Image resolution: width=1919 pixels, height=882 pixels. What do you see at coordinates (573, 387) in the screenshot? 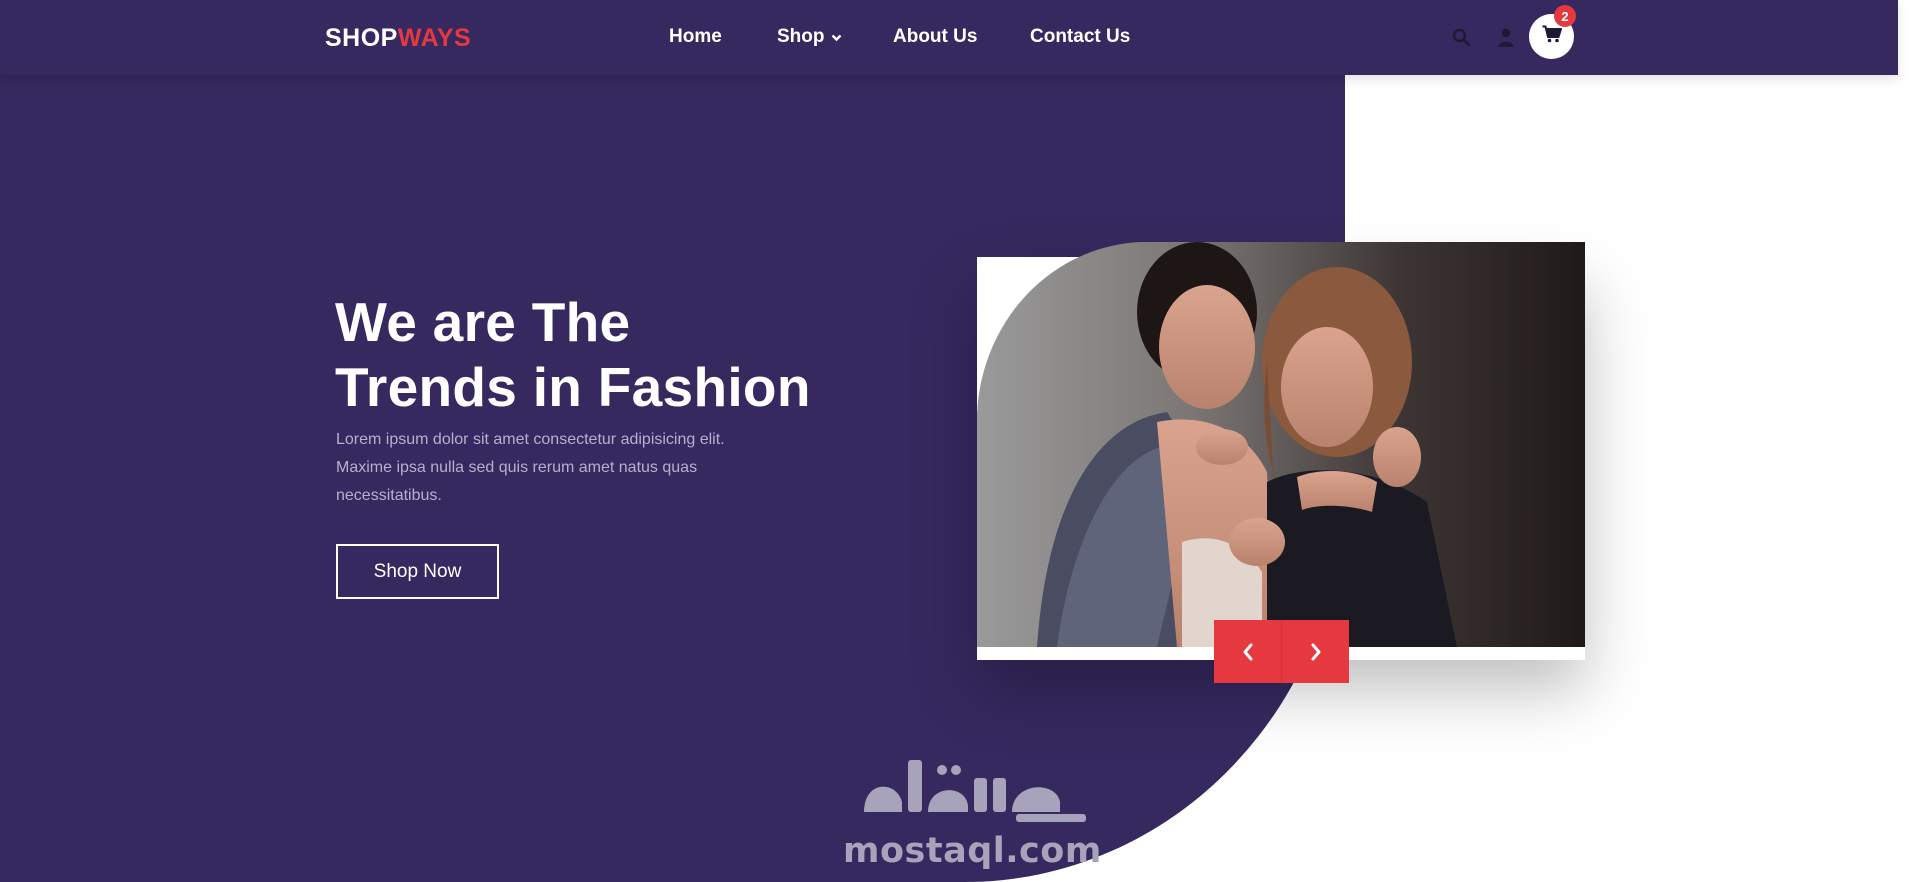
I see `hero-title-line-2: Trends in Fashion` at bounding box center [573, 387].